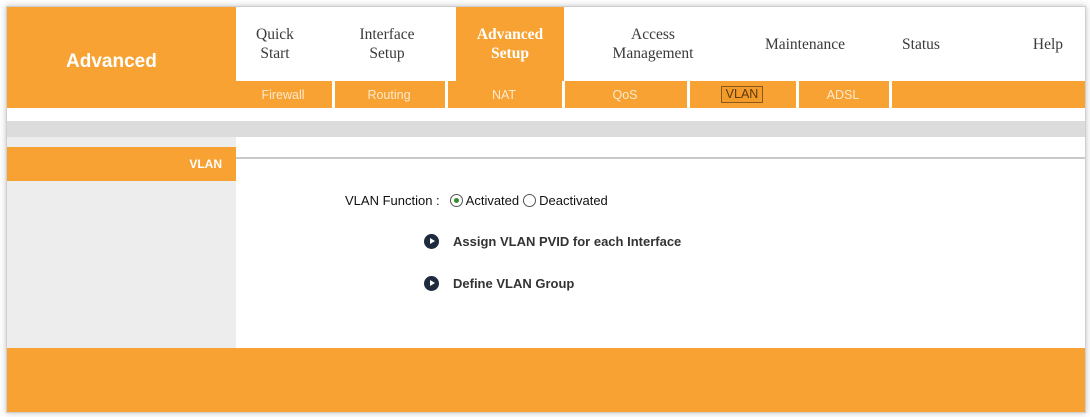 The width and height of the screenshot is (1090, 417). I want to click on tab-status: Status, so click(921, 44).